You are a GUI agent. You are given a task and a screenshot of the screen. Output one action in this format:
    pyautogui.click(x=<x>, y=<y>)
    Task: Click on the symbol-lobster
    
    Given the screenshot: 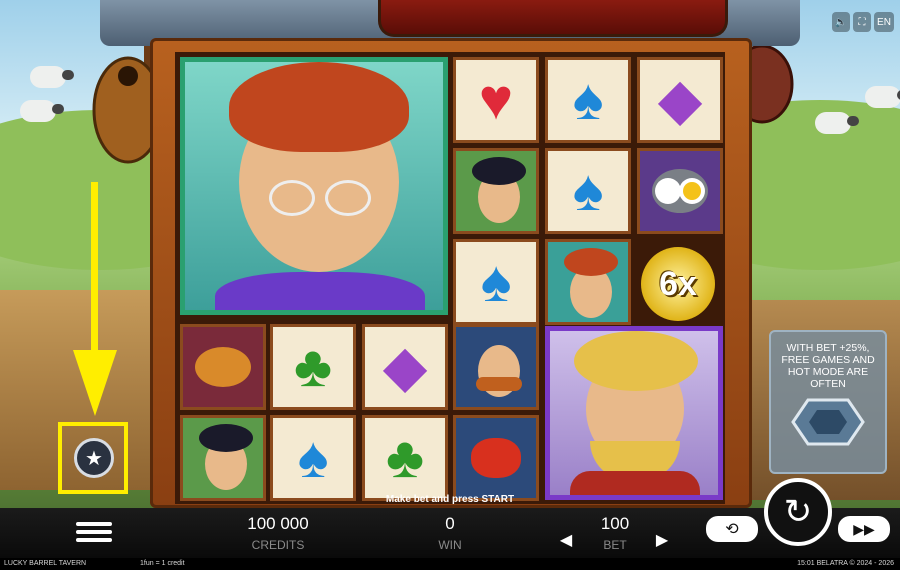 What is the action you would take?
    pyautogui.click(x=496, y=458)
    